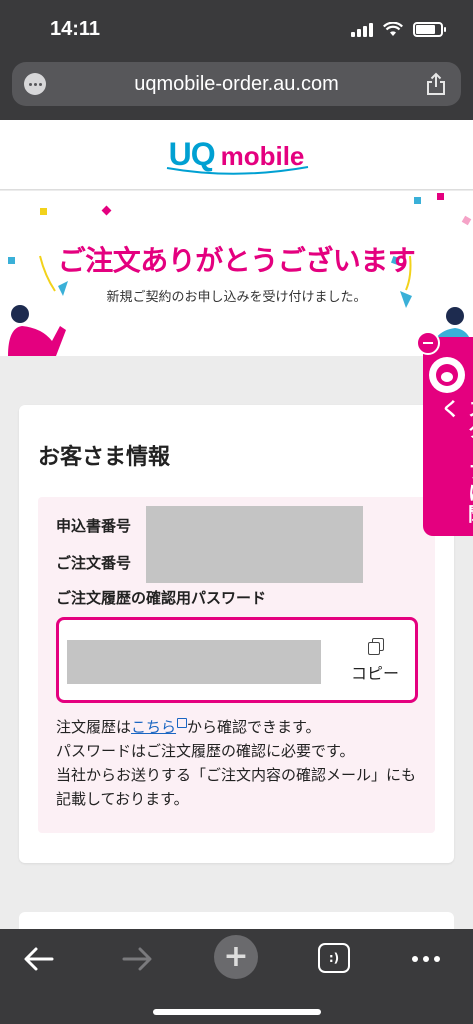 The width and height of the screenshot is (473, 1024). I want to click on password-field: コピー, so click(237, 660).